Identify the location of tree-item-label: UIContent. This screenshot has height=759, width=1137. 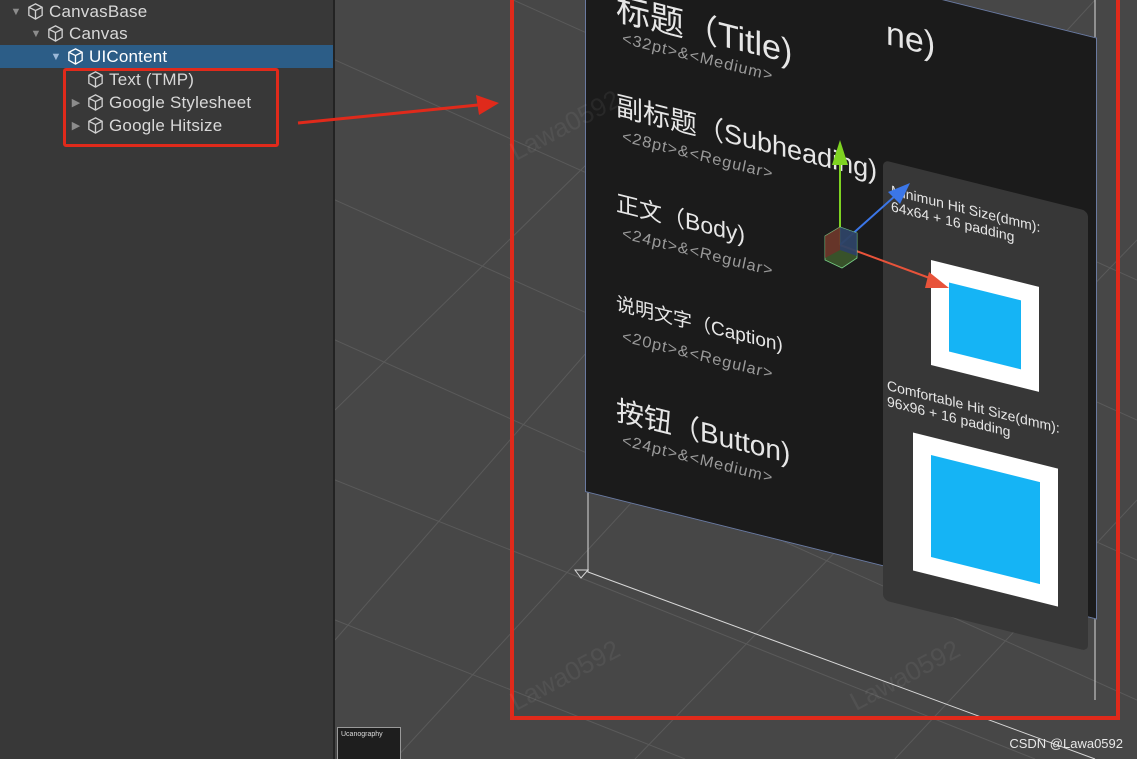
(128, 56).